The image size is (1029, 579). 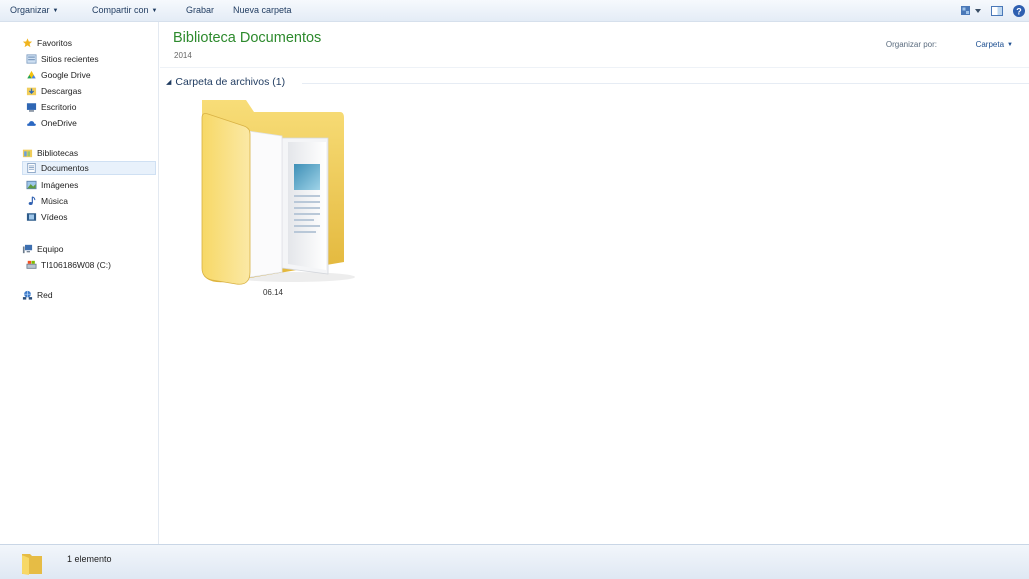 I want to click on sidebar-item-label: Favoritos, so click(x=54, y=42).